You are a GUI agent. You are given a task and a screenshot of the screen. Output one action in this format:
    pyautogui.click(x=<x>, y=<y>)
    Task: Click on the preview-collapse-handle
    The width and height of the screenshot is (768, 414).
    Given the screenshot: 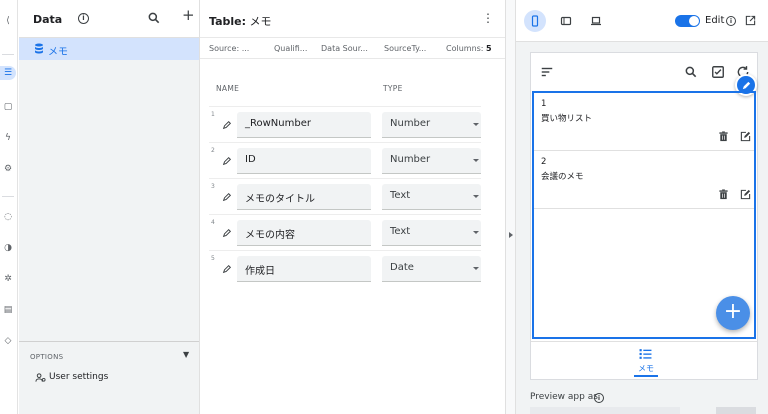 What is the action you would take?
    pyautogui.click(x=510, y=207)
    